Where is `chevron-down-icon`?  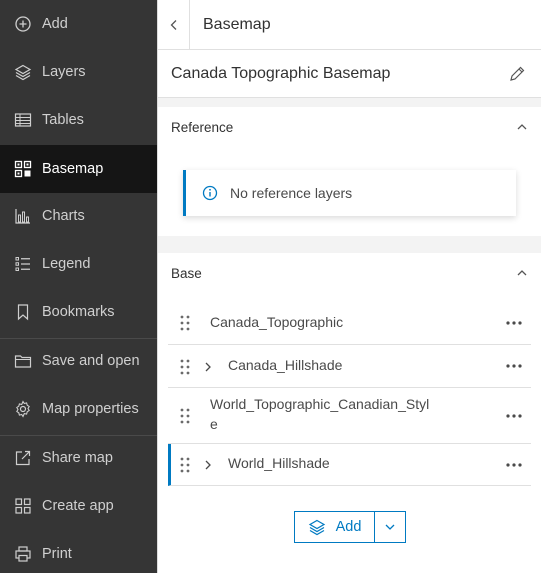
chevron-down-icon is located at coordinates (390, 527).